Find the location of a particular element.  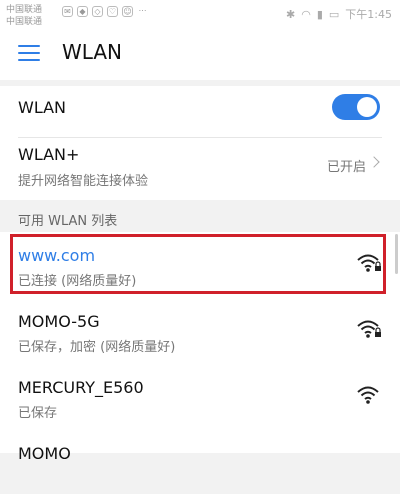

bluetooth-icon: ✱ is located at coordinates (291, 14).